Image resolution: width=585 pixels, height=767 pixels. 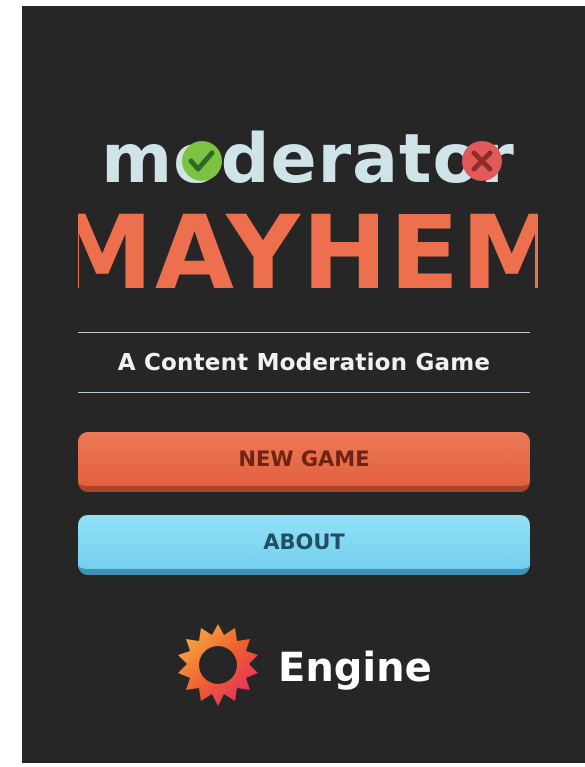 I want to click on game-subtitle: A Content Moderation Game, so click(x=304, y=362).